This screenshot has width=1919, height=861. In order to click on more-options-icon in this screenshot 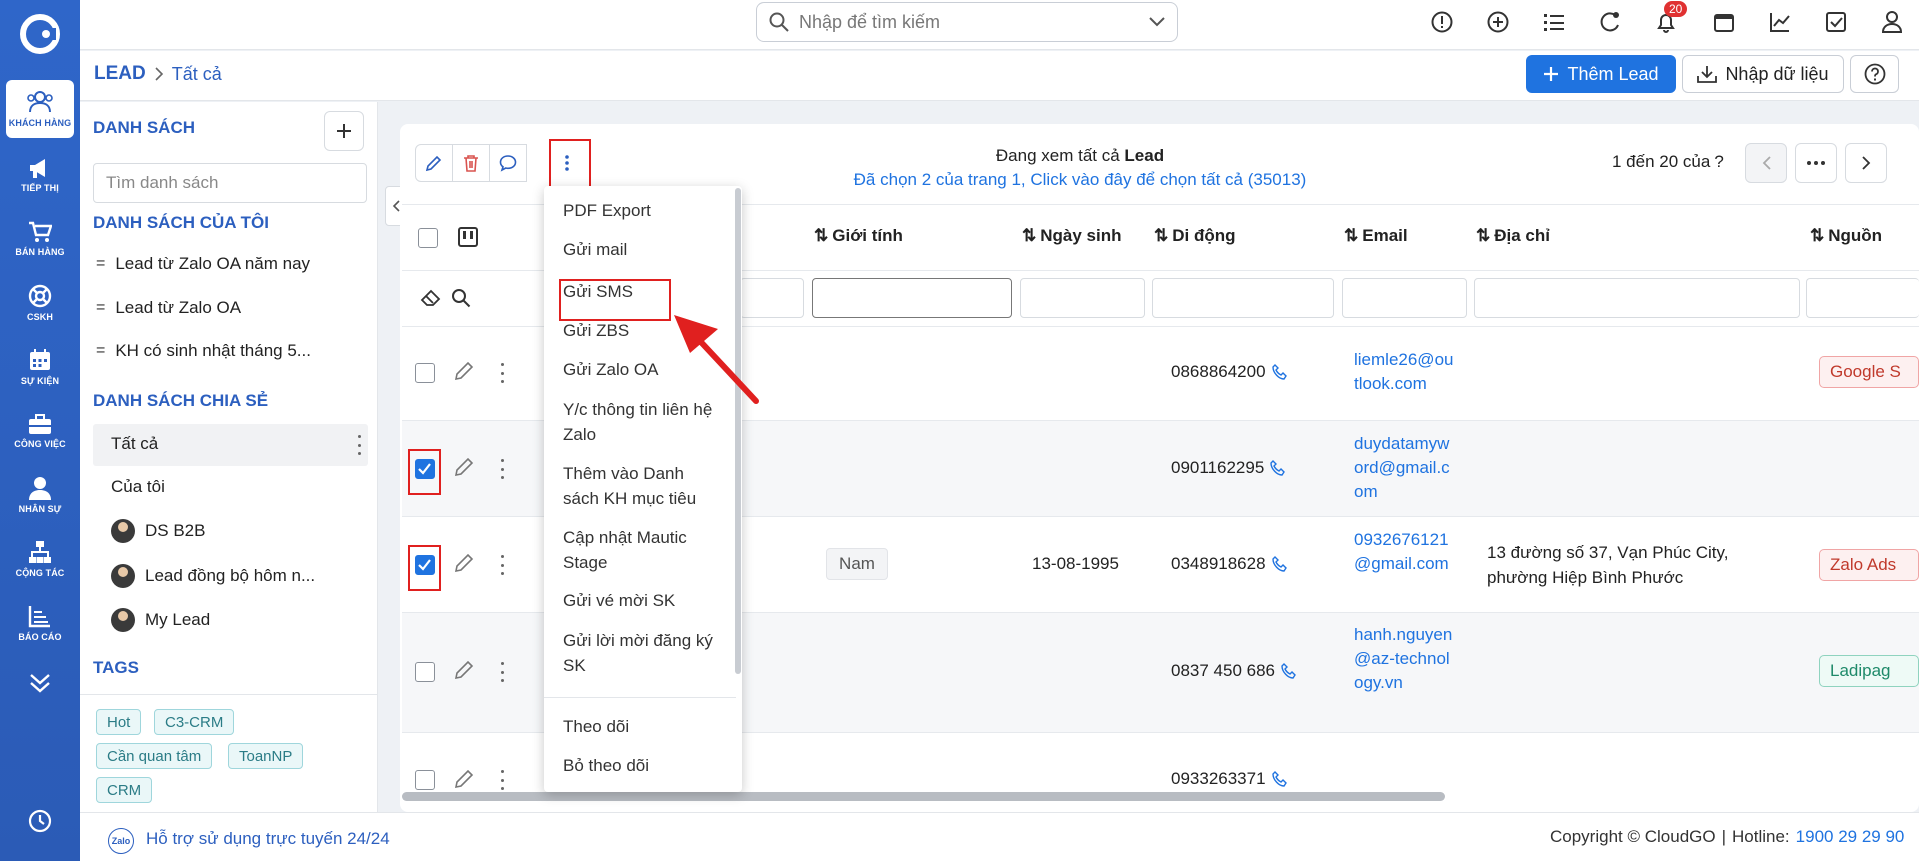, I will do `click(359, 445)`.